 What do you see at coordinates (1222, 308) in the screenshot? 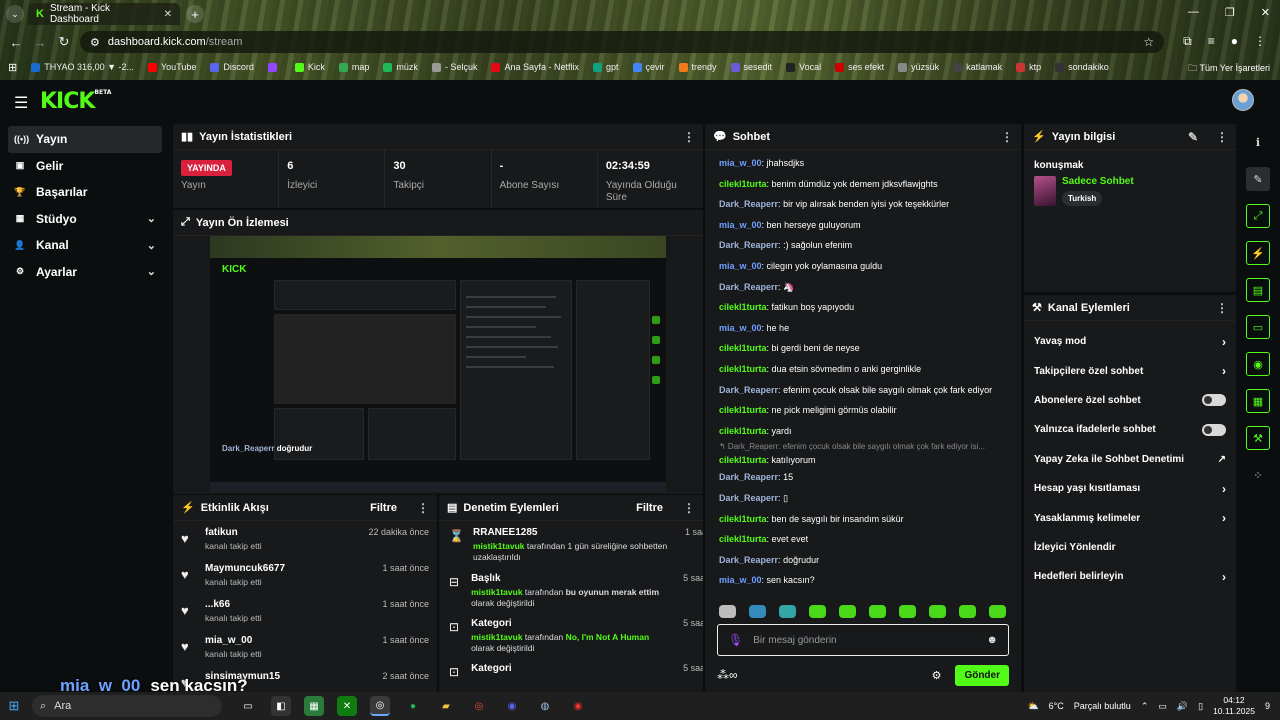
I see `channel-actions-more-icon: ⋮` at bounding box center [1222, 308].